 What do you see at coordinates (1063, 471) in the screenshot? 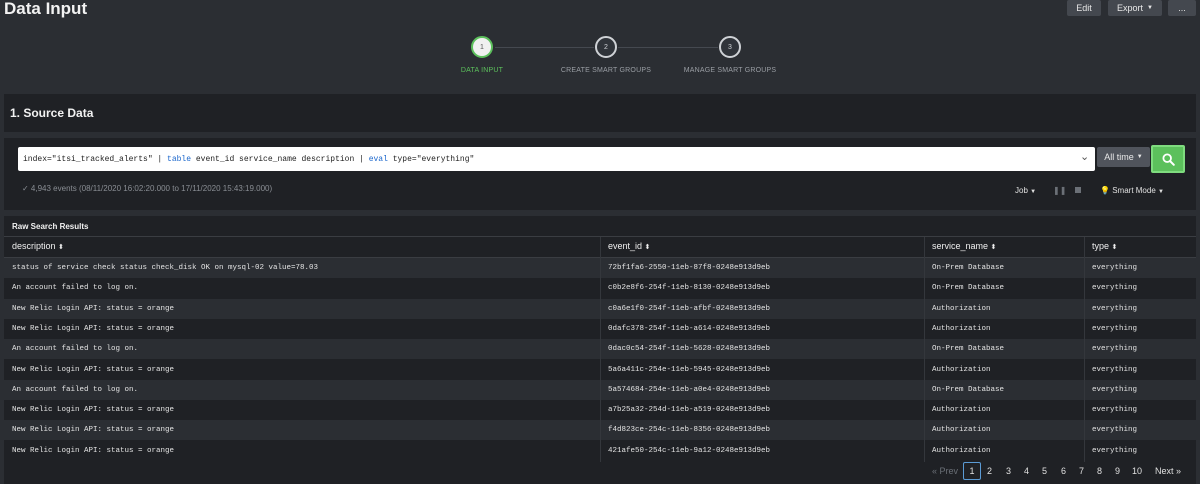
I see `page-link-6: 6` at bounding box center [1063, 471].